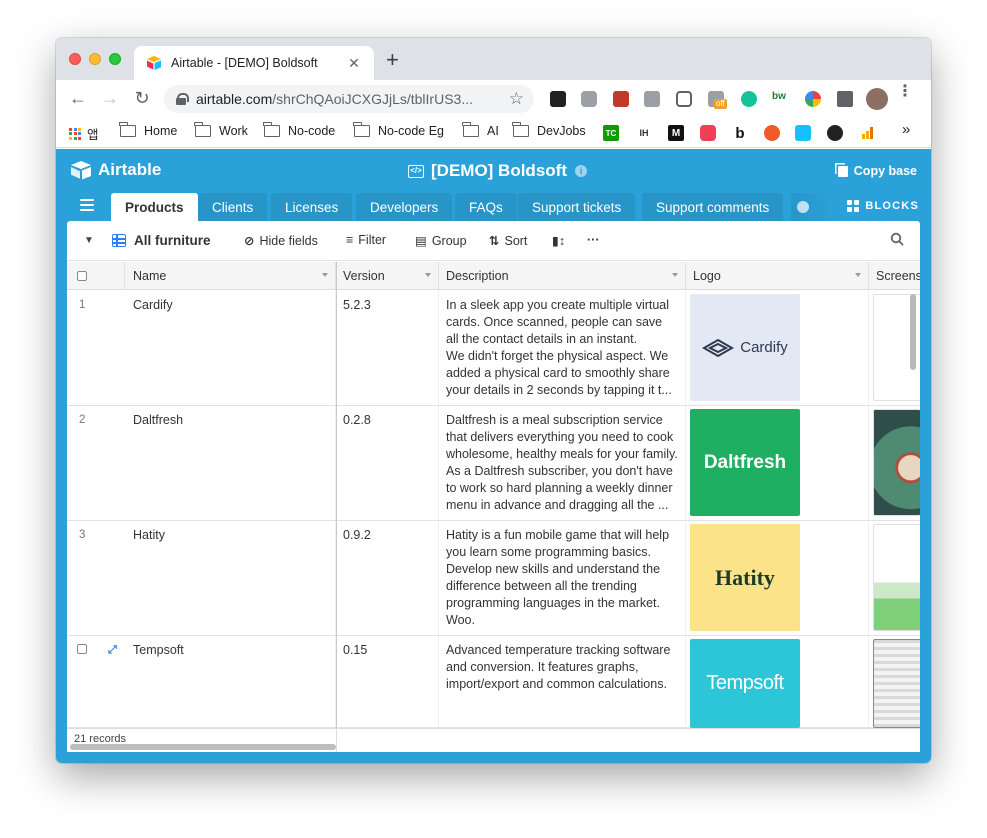 Image resolution: width=987 pixels, height=838 pixels. Describe the element at coordinates (562, 276) in the screenshot. I see `column-header-description: Description` at that location.